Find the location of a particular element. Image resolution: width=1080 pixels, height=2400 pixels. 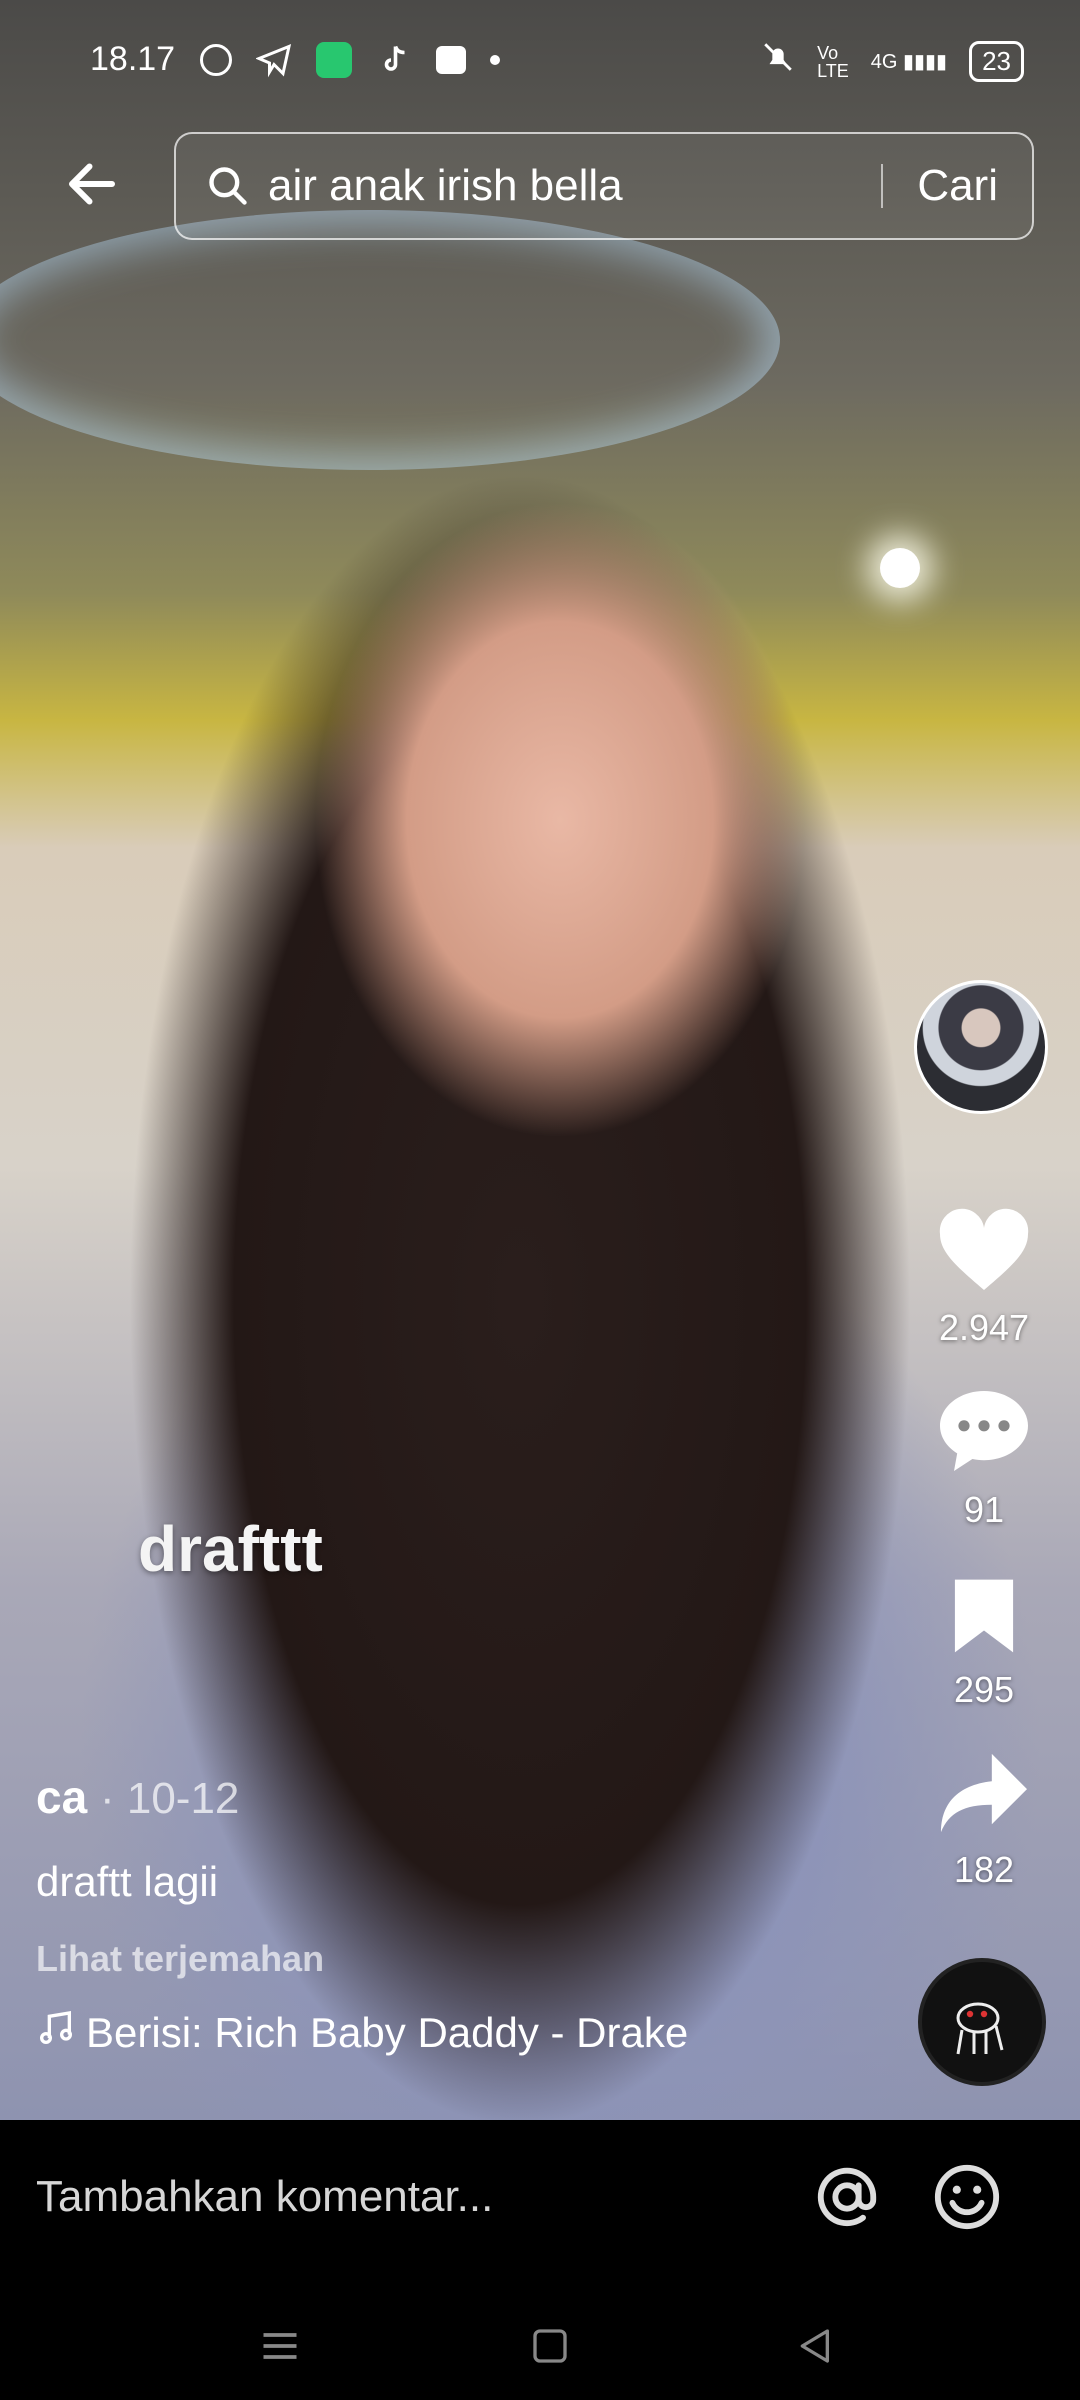

share-icon is located at coordinates (984, 1793).